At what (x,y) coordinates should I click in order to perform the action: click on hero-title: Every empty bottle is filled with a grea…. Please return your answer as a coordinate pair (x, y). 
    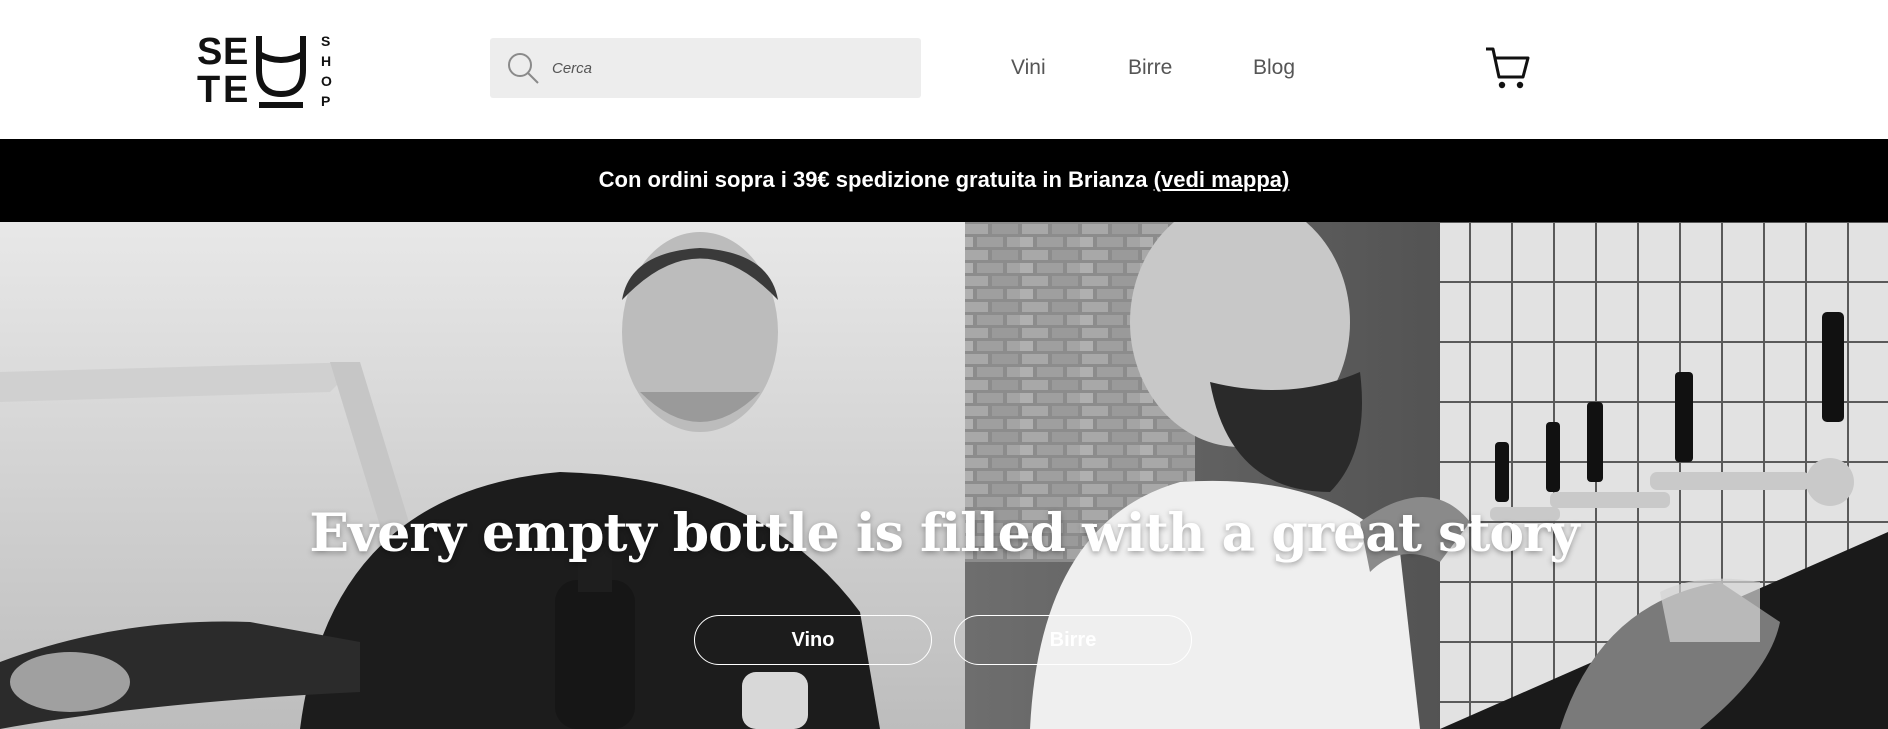
    Looking at the image, I should click on (944, 533).